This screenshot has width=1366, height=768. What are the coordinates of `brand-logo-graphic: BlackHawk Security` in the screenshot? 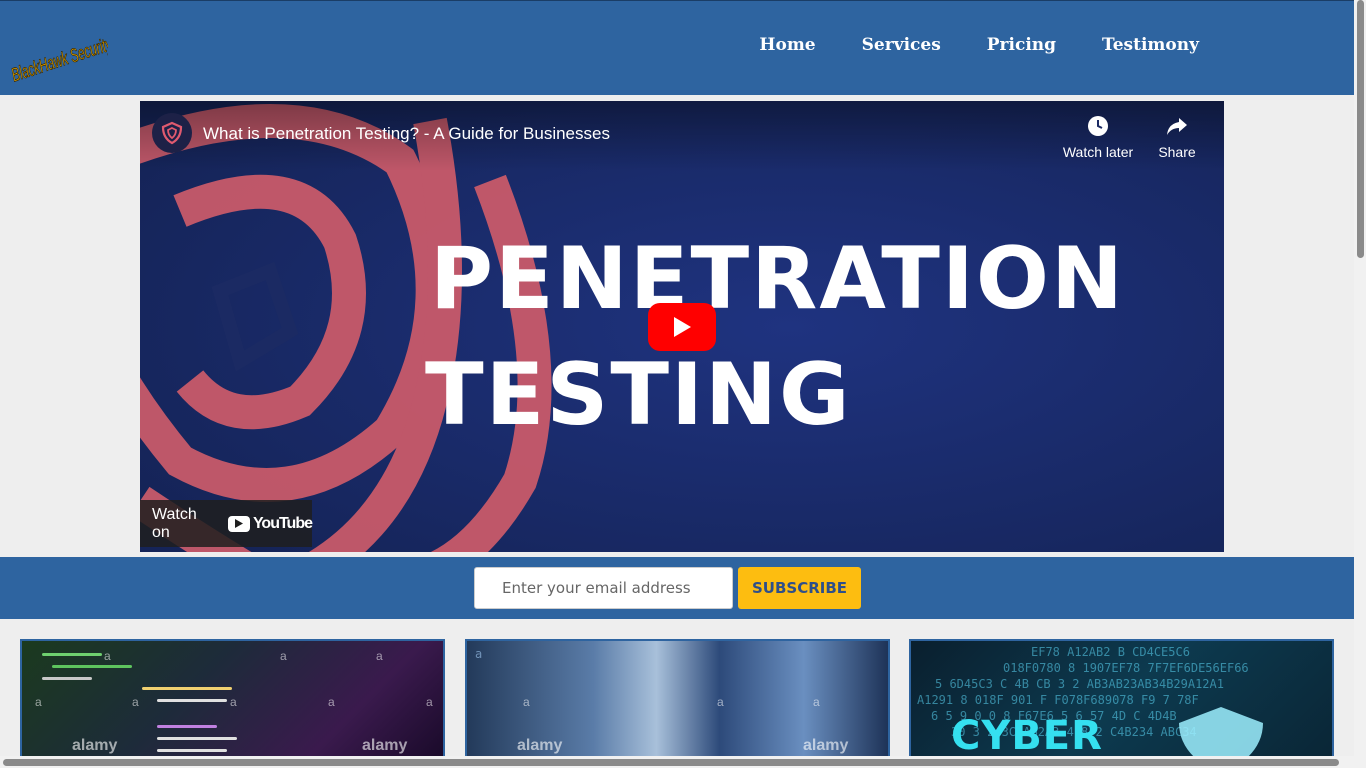 It's located at (62, 60).